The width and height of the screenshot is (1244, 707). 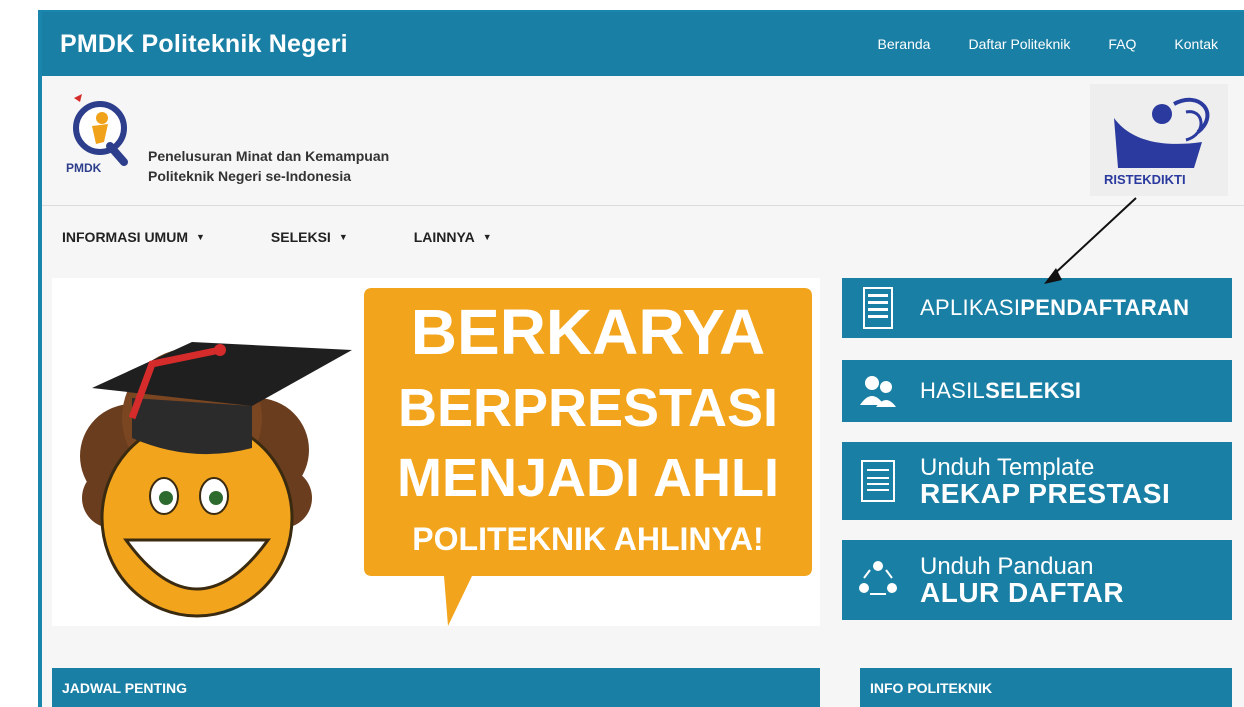 I want to click on menu-informasi-umum: INFORMASI UMUM ▼, so click(x=133, y=237).